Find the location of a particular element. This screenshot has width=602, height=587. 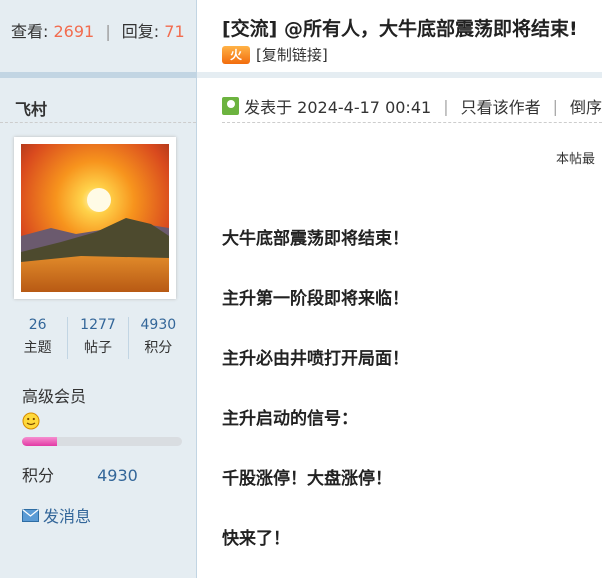

post-date: 发表于 2024-4-17 00:41 is located at coordinates (338, 107).